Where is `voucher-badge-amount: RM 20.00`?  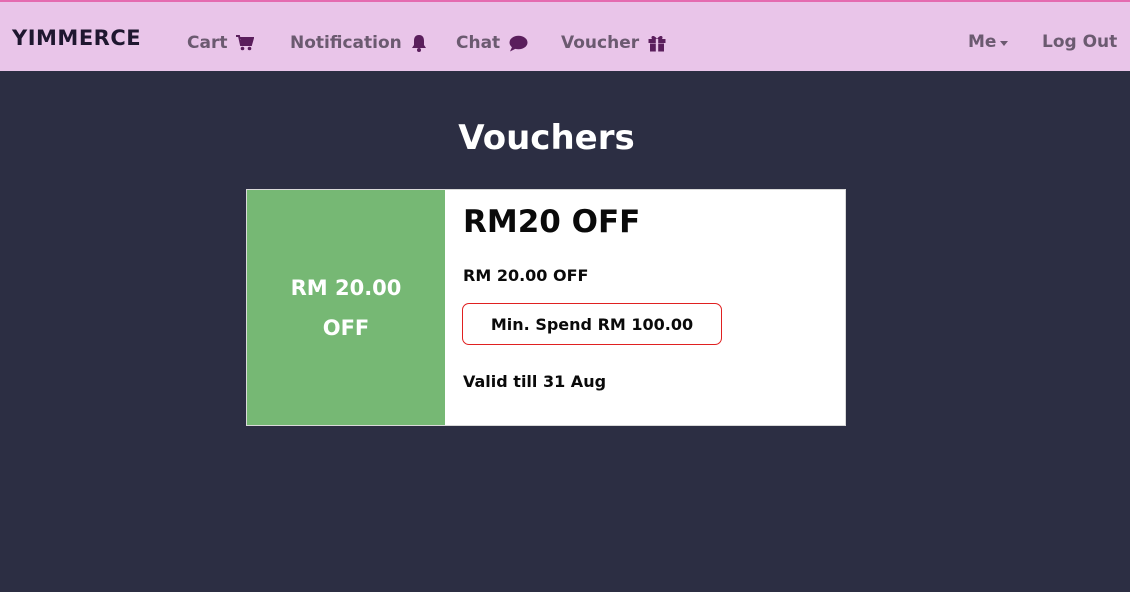
voucher-badge-amount: RM 20.00 is located at coordinates (346, 287).